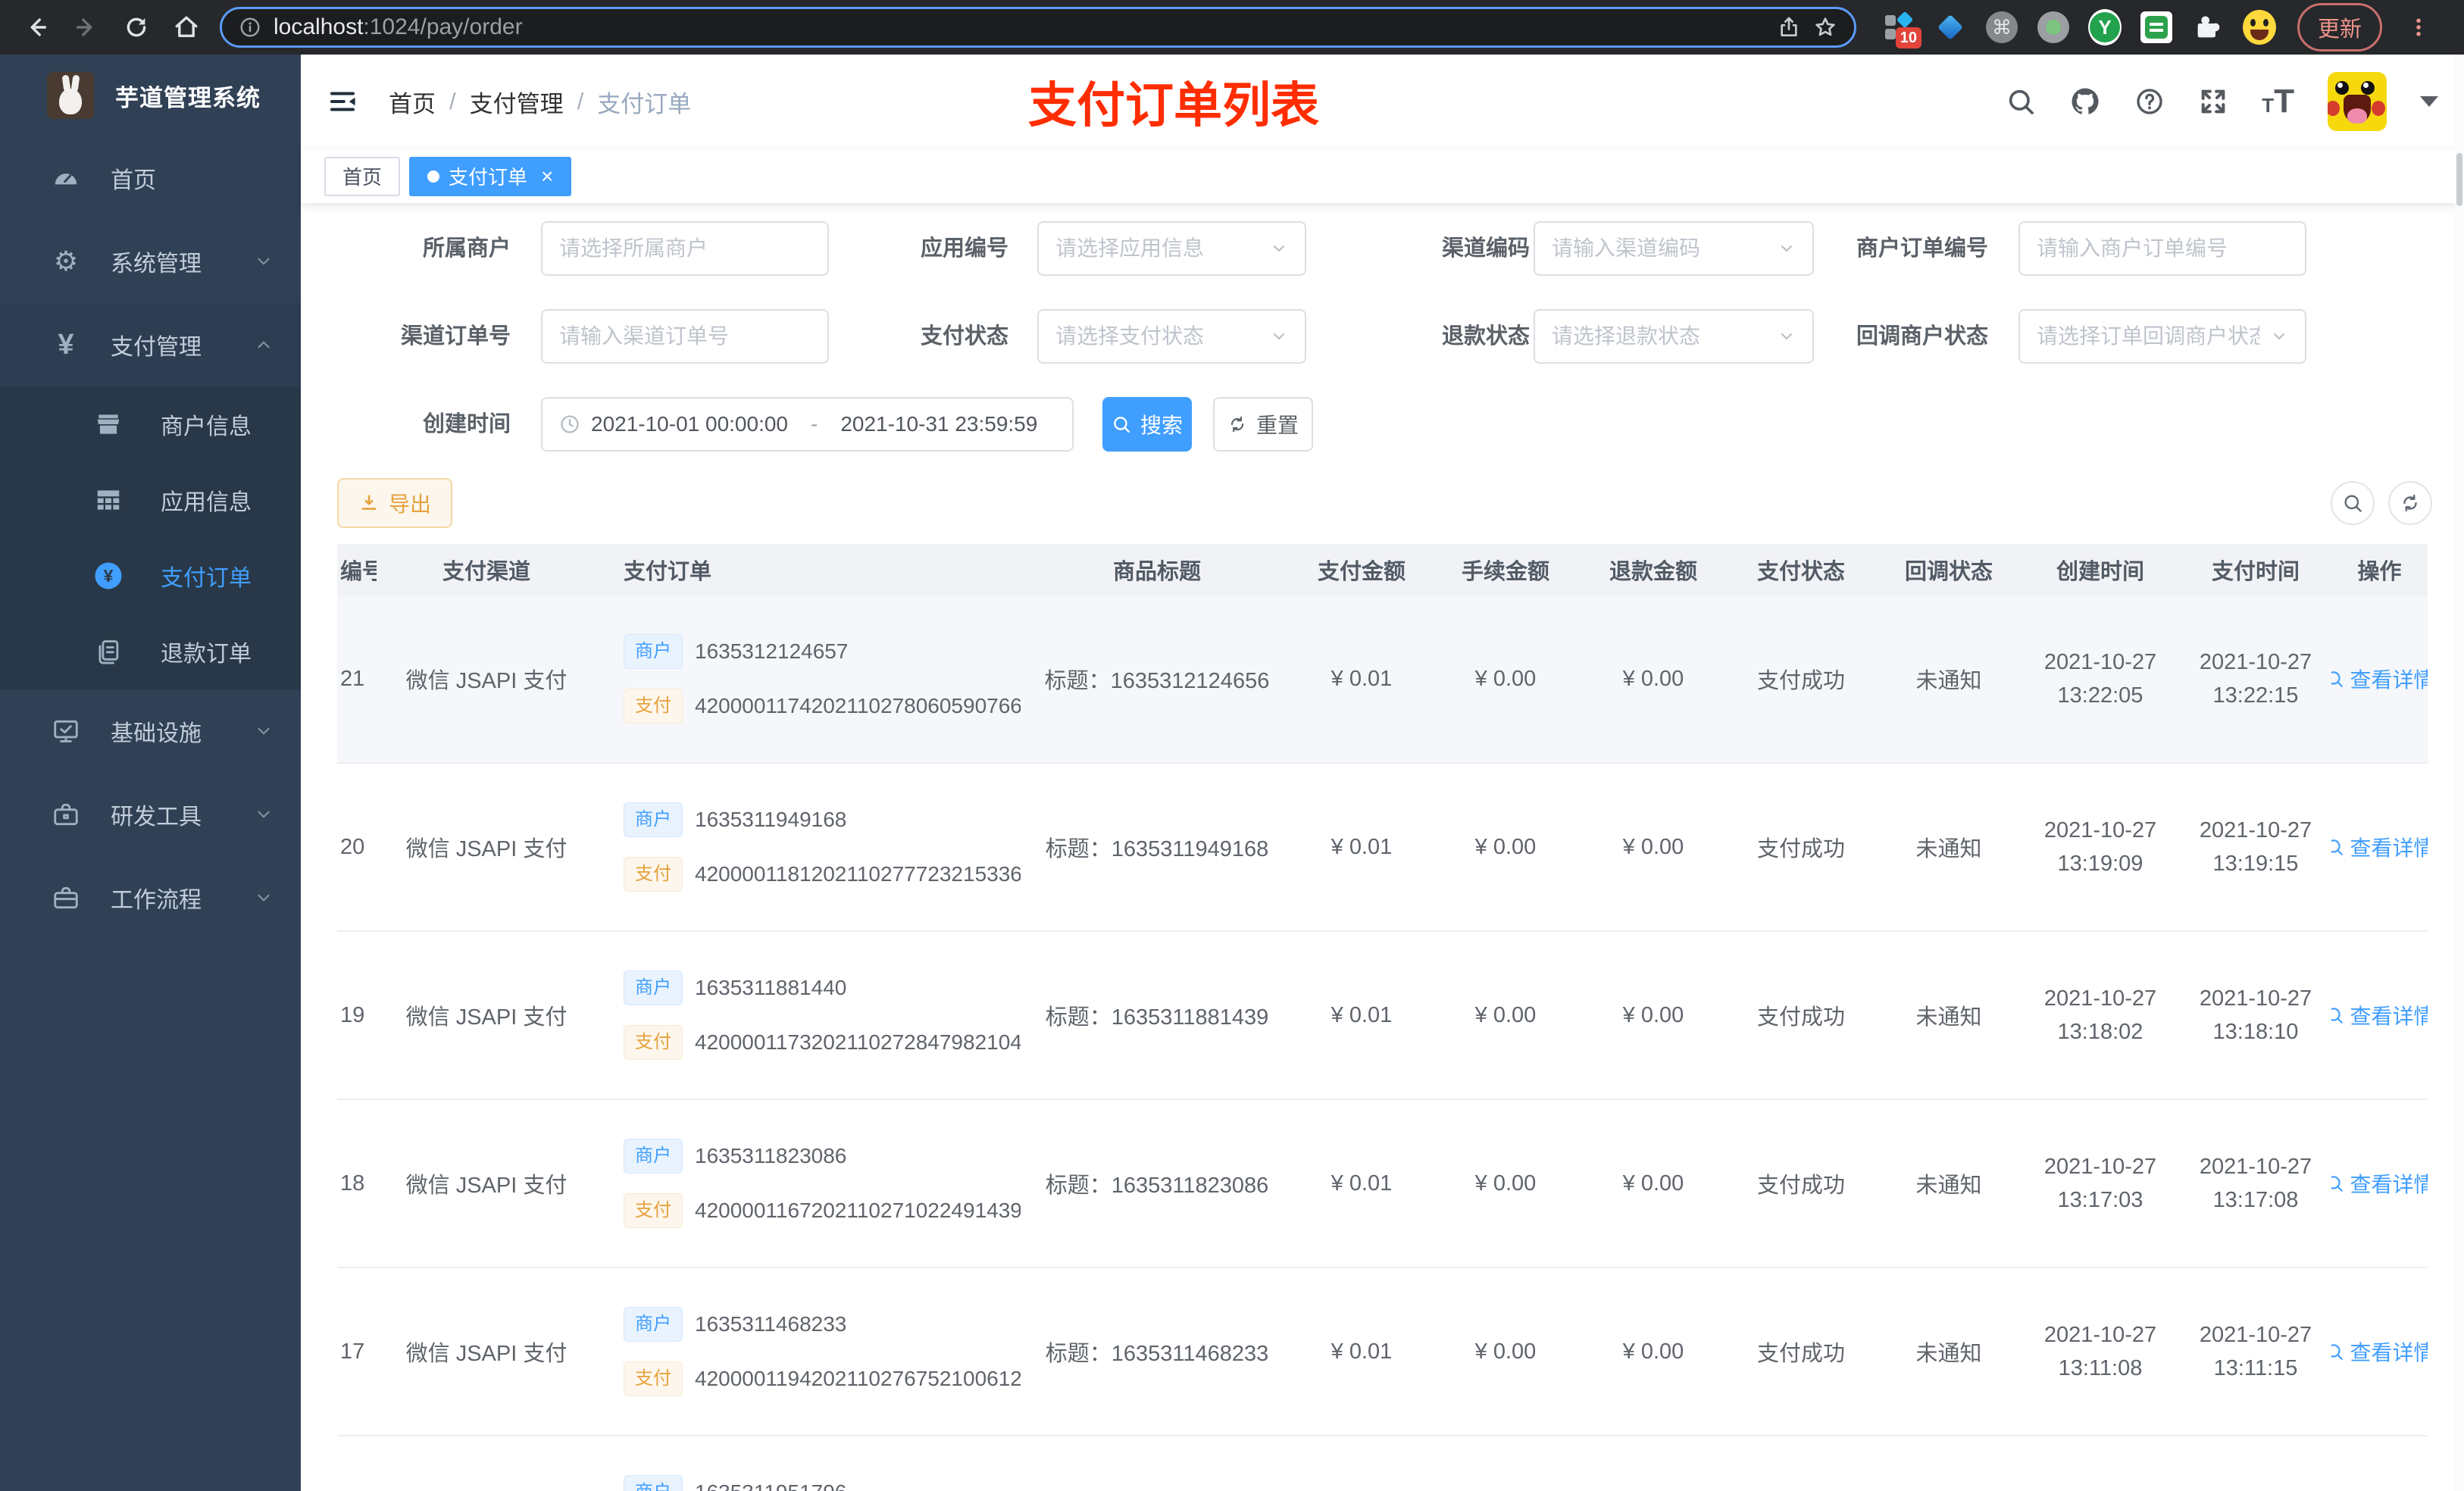  I want to click on address-bar: localhost:1024/pay/order, so click(1038, 27).